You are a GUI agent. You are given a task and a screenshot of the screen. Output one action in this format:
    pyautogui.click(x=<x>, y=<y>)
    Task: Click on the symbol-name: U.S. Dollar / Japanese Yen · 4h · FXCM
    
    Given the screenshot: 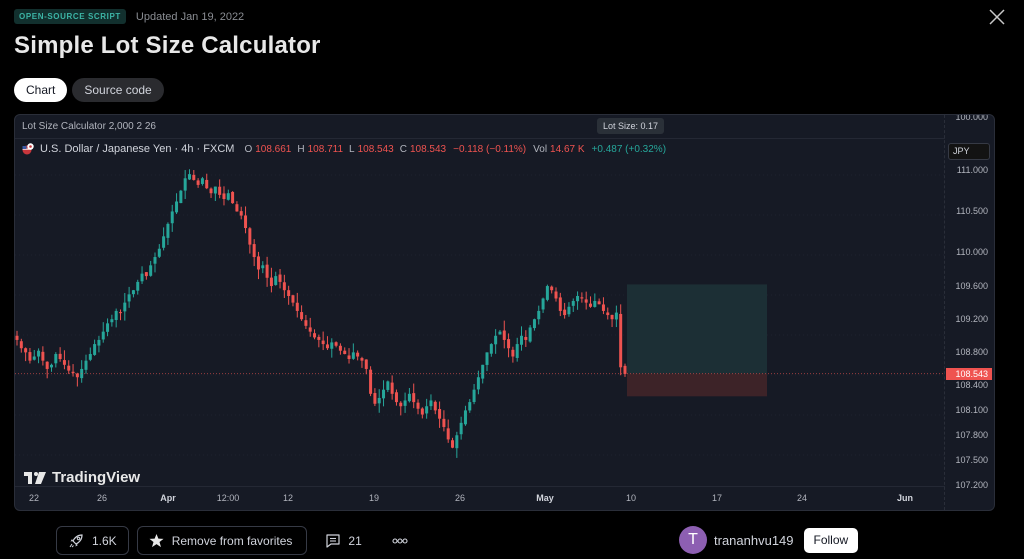 What is the action you would take?
    pyautogui.click(x=137, y=149)
    